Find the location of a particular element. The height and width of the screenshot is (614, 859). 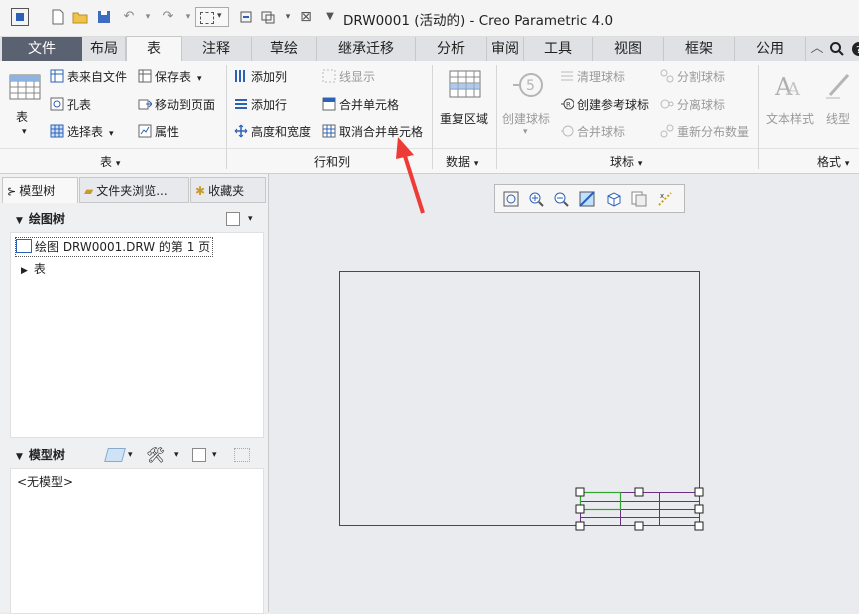

tab-legacy-migration: 继承迁移 is located at coordinates (366, 49).